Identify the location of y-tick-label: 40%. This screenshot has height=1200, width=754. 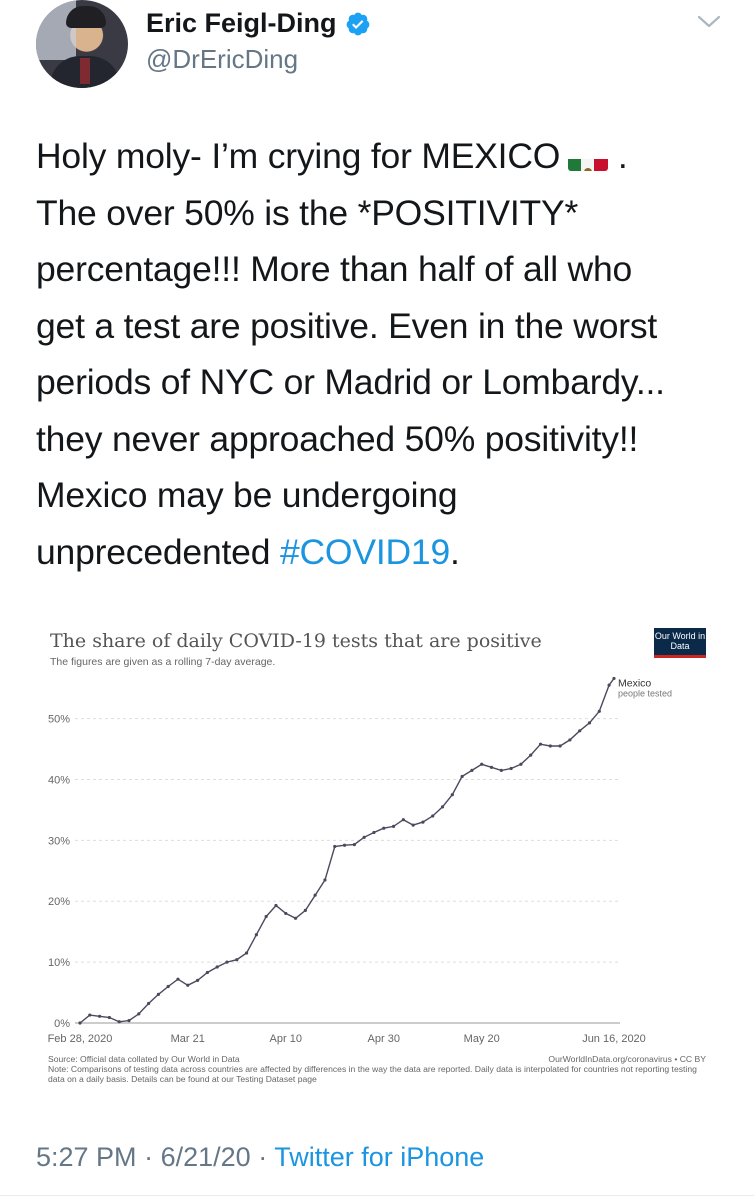
(59, 780).